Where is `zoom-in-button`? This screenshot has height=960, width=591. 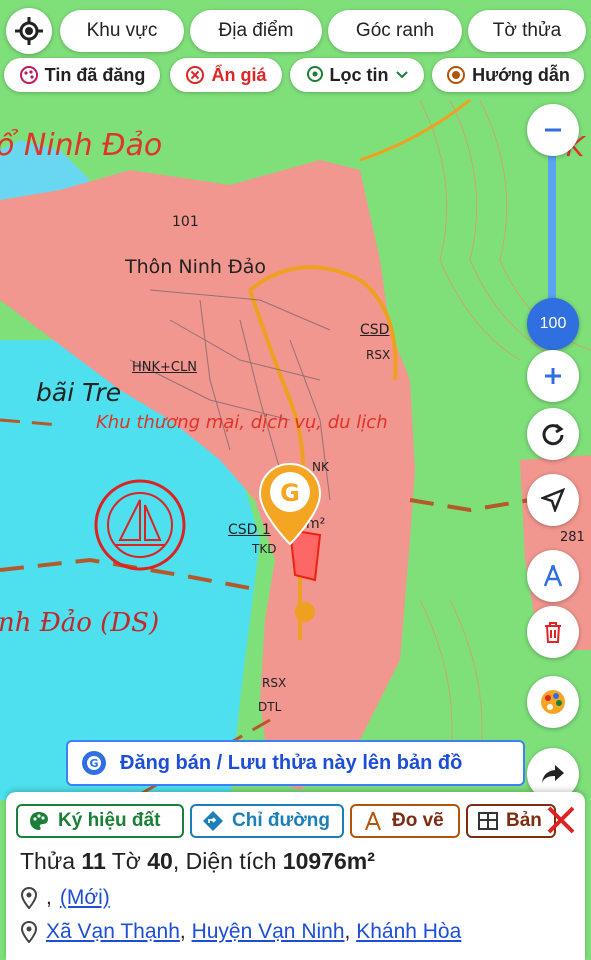 zoom-in-button is located at coordinates (553, 376).